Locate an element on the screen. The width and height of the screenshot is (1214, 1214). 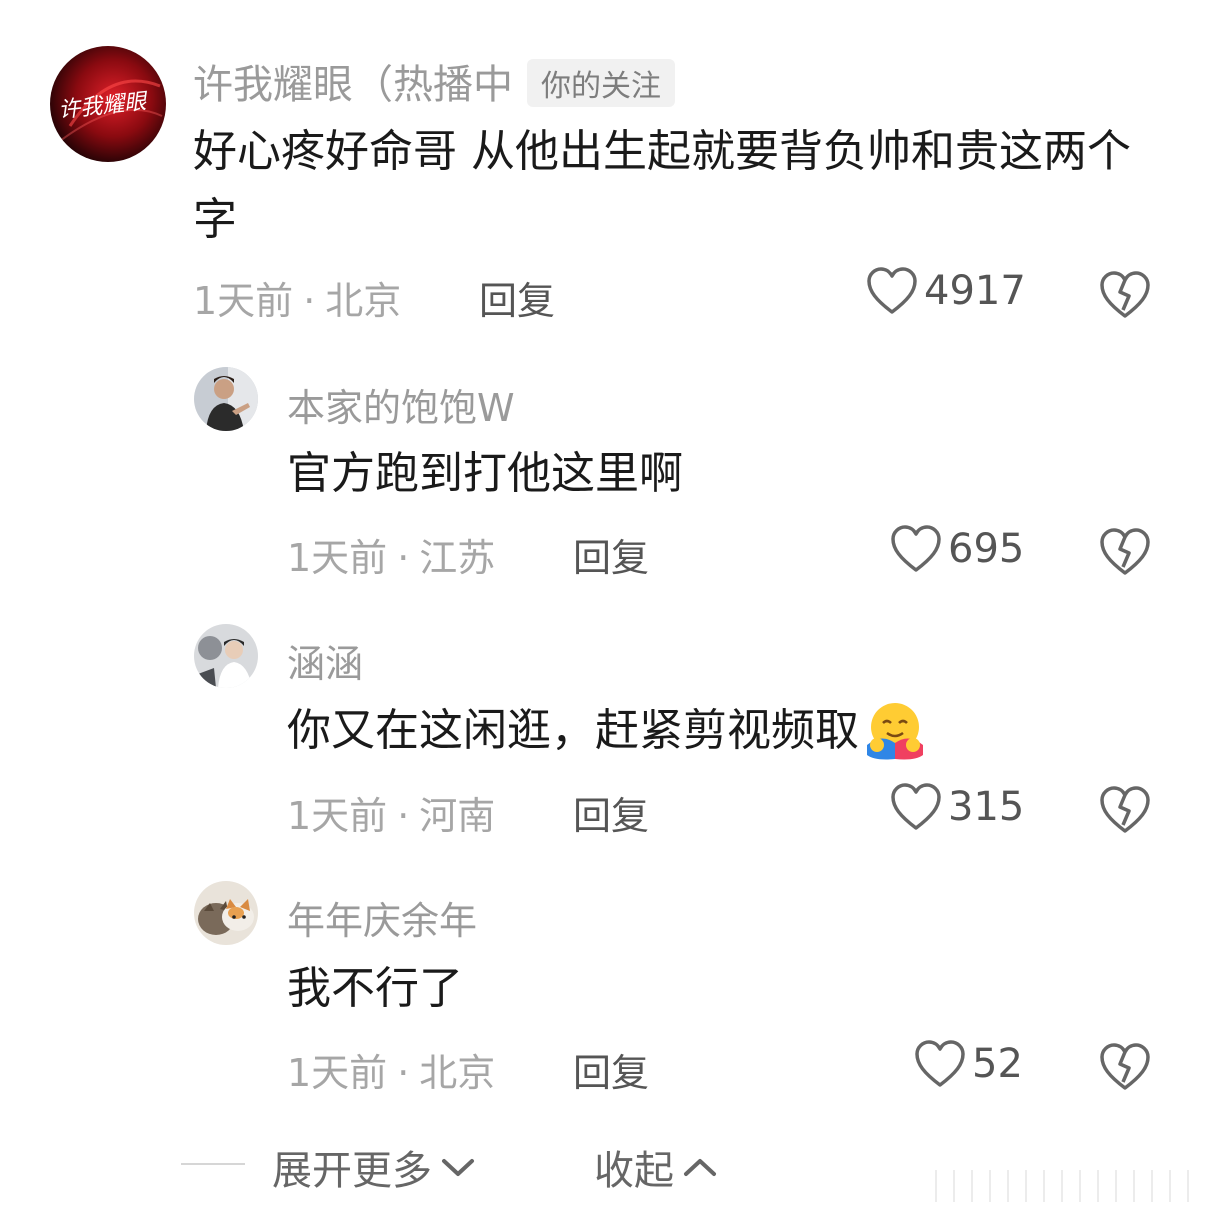
chevron-down-icon is located at coordinates (458, 1167).